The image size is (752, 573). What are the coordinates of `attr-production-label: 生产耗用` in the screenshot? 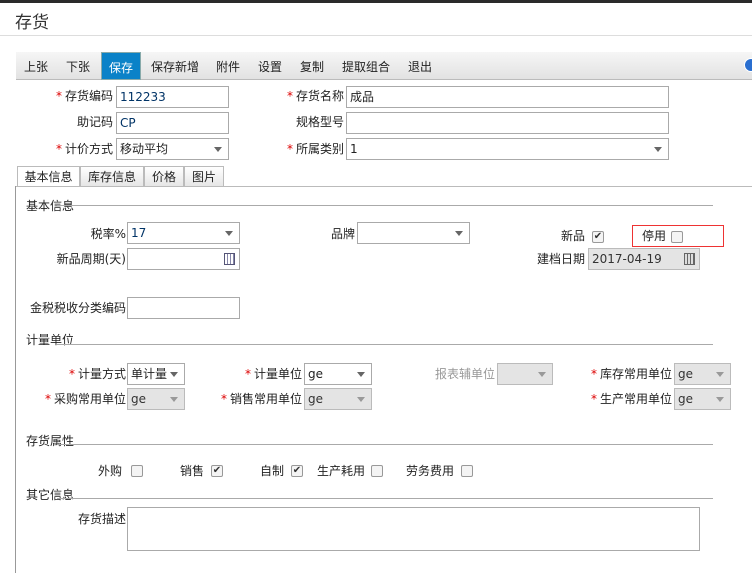 It's located at (341, 471).